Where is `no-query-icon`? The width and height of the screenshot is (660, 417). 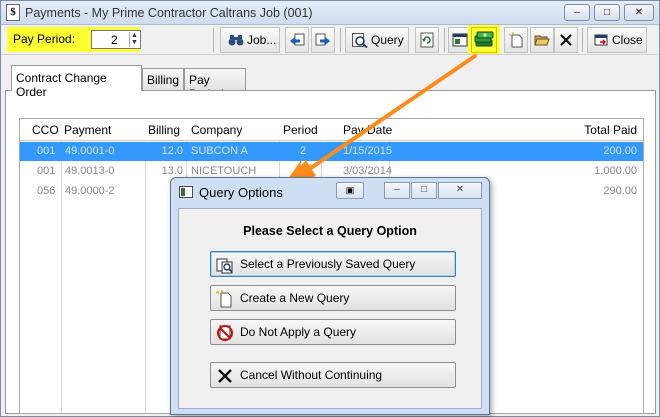
no-query-icon is located at coordinates (225, 333).